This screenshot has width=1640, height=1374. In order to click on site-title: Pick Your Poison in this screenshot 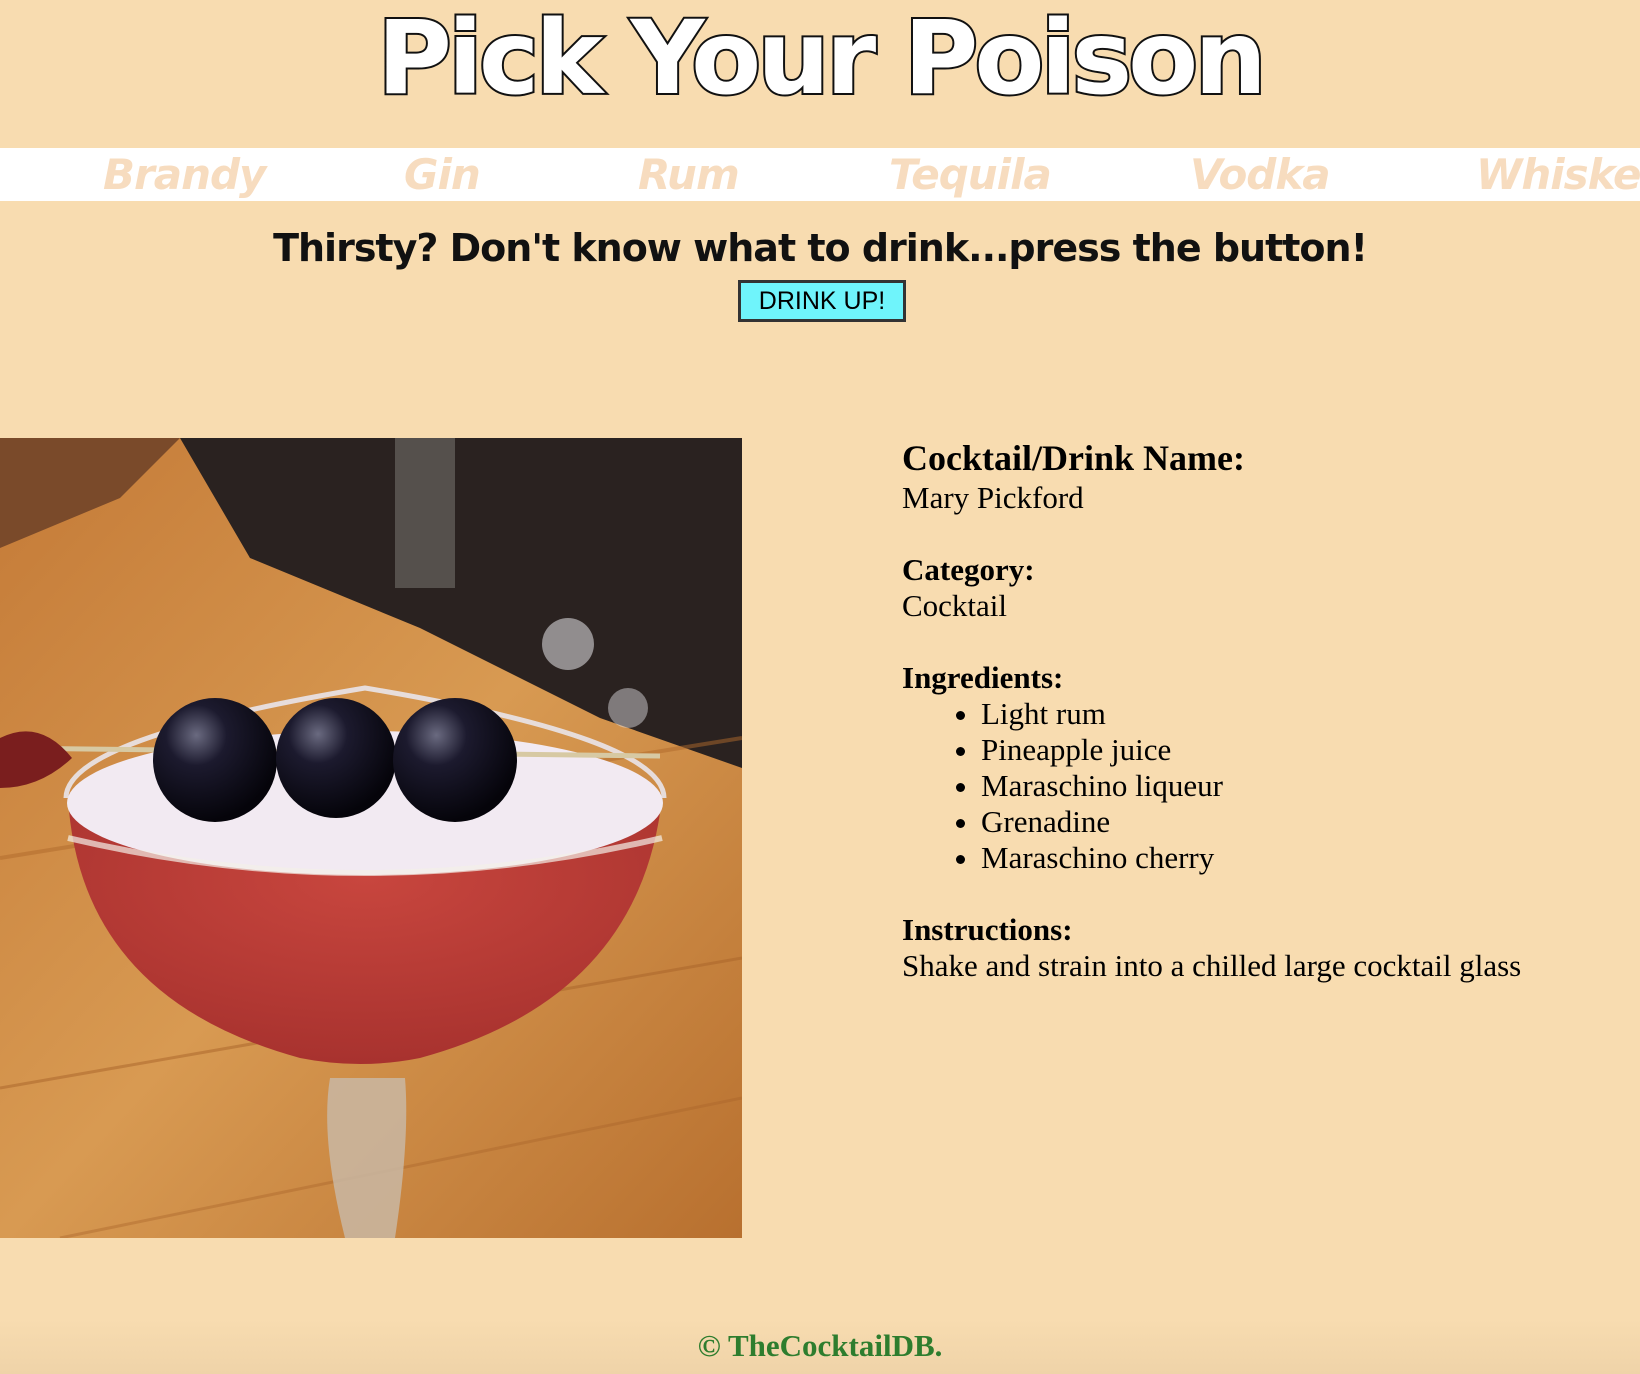, I will do `click(822, 60)`.